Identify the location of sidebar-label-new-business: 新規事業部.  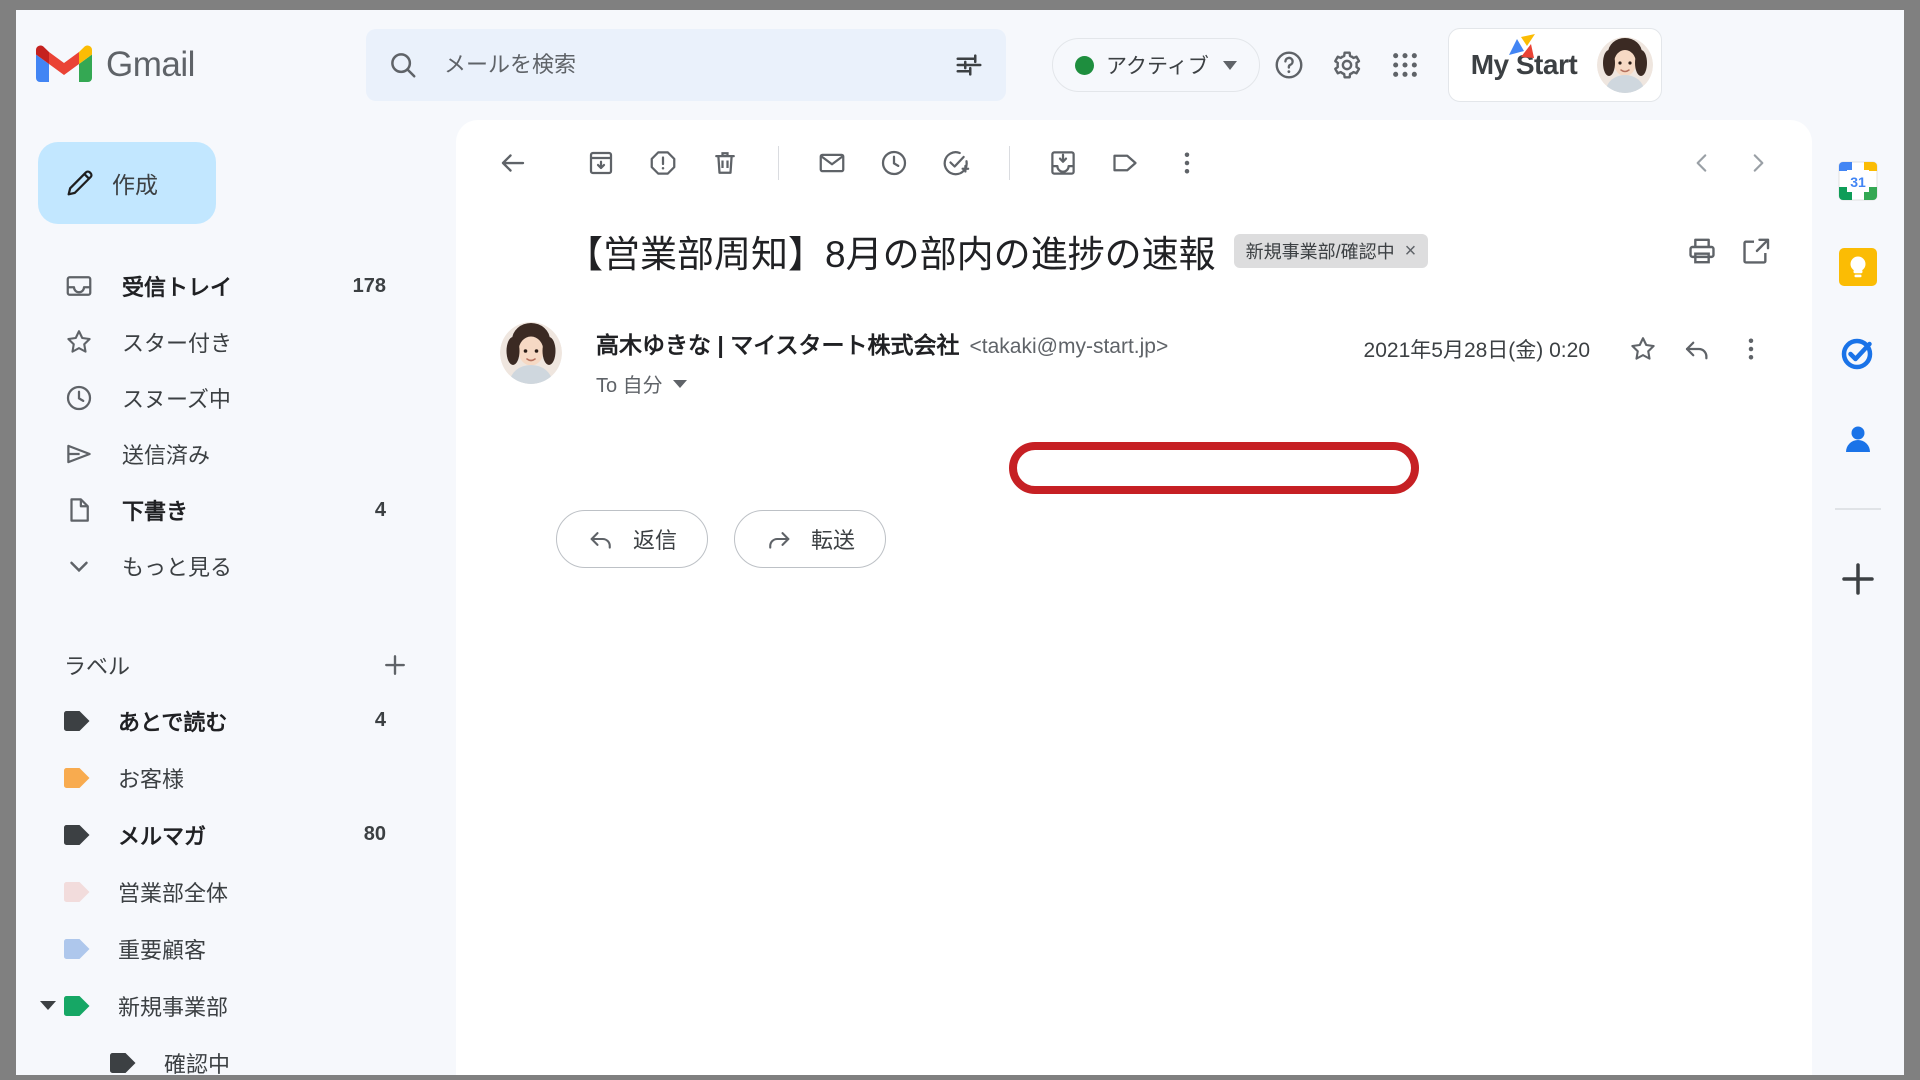
(215, 1005).